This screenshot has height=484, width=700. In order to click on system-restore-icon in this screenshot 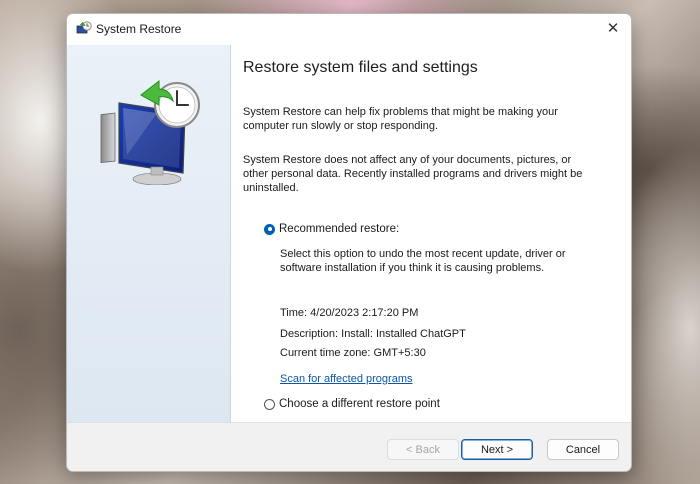, I will do `click(84, 27)`.